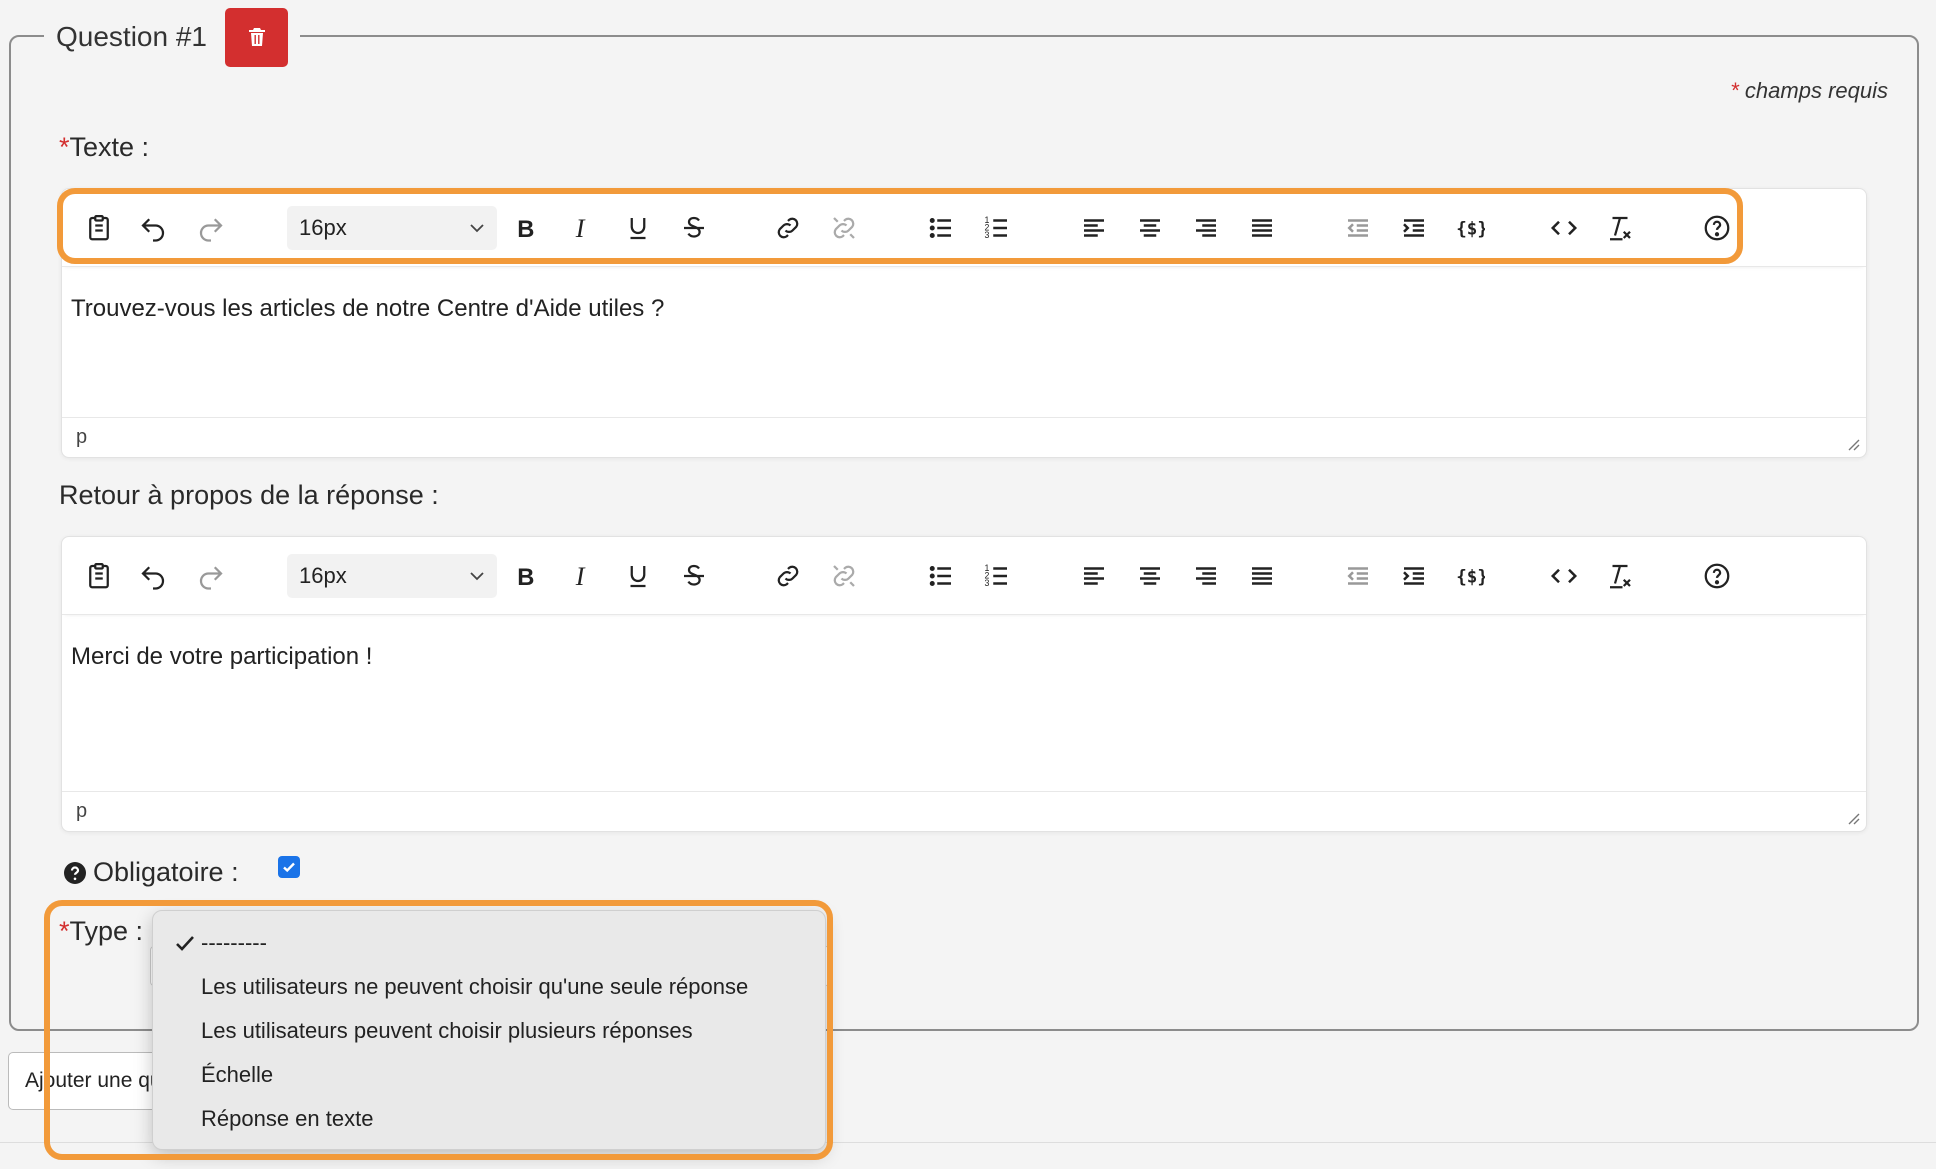  I want to click on texte-toolbar: 16px B I 123 {$}, so click(964, 228).